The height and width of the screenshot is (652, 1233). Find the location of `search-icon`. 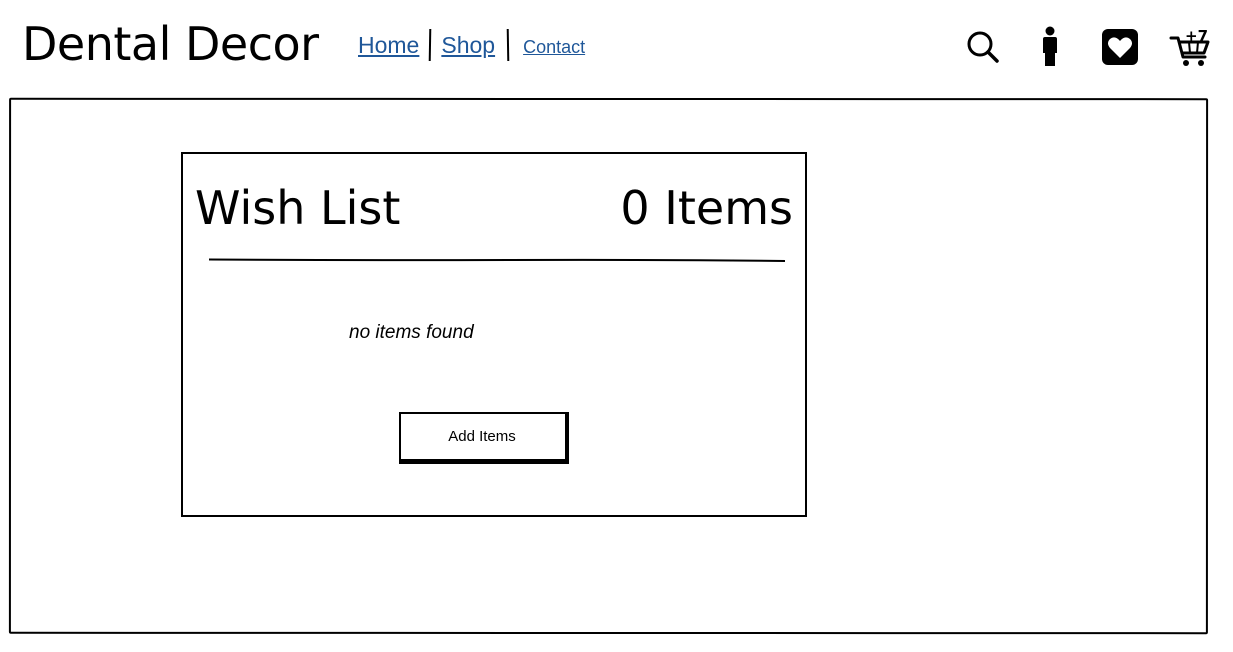

search-icon is located at coordinates (984, 48).